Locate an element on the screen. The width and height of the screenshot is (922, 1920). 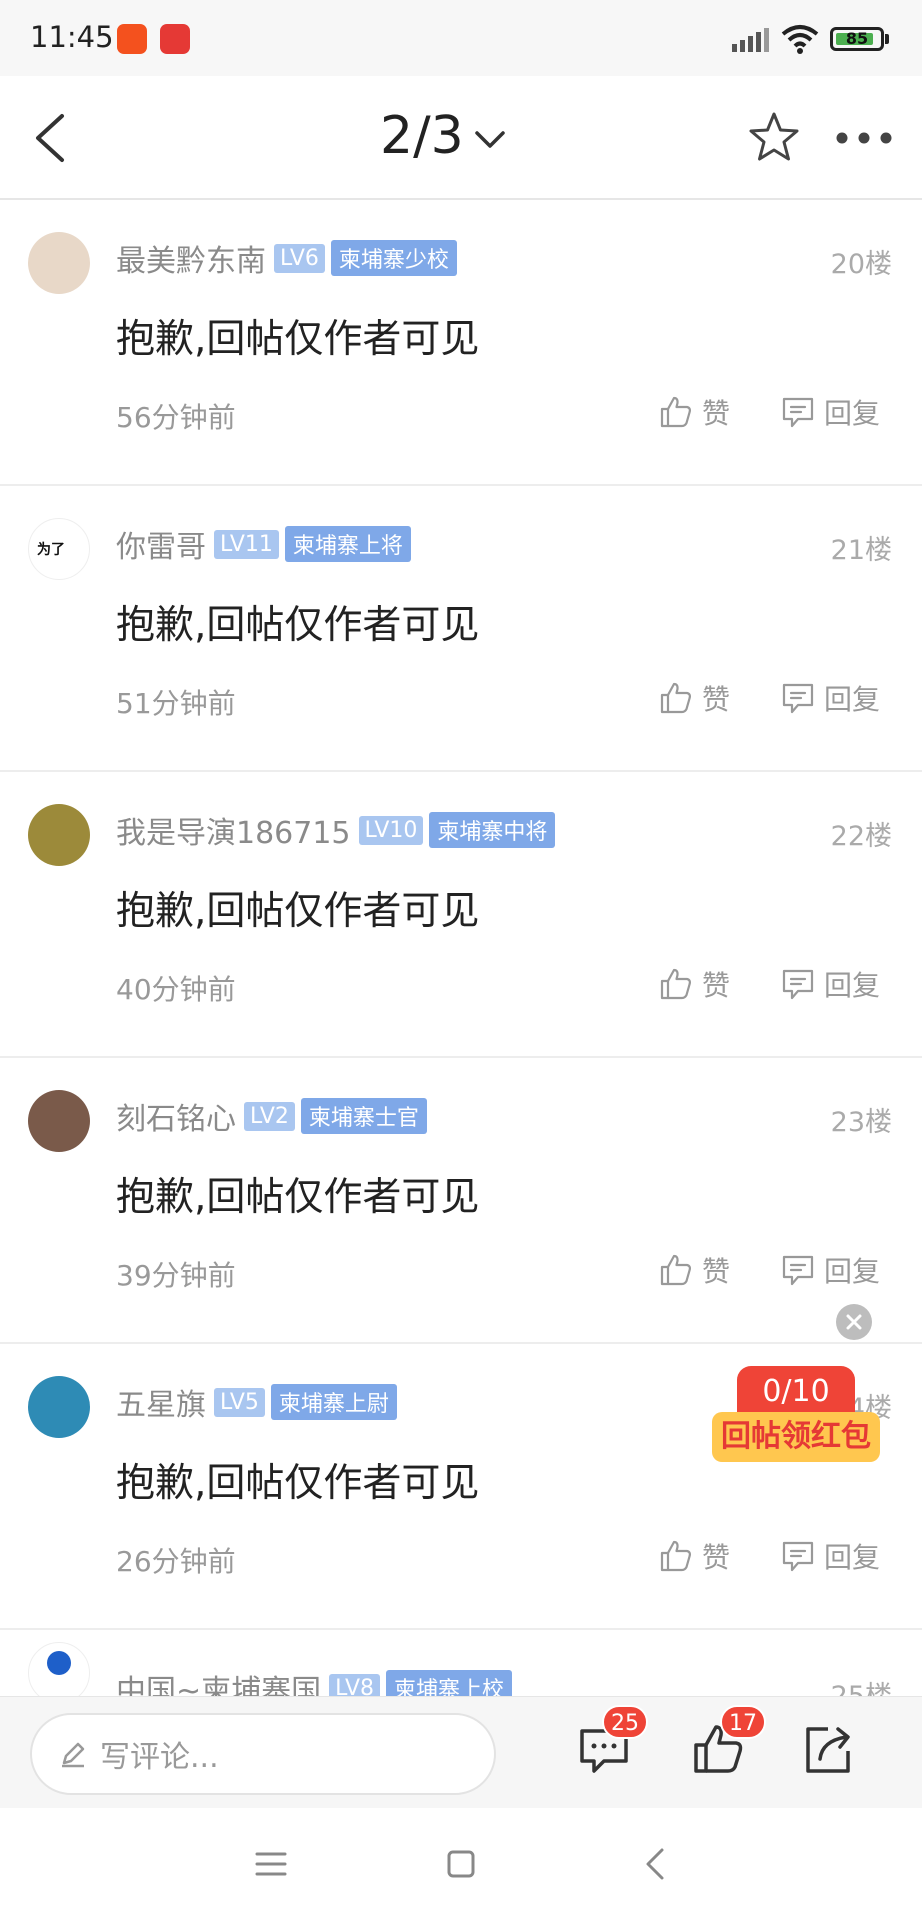
wifi-icon is located at coordinates (800, 39).